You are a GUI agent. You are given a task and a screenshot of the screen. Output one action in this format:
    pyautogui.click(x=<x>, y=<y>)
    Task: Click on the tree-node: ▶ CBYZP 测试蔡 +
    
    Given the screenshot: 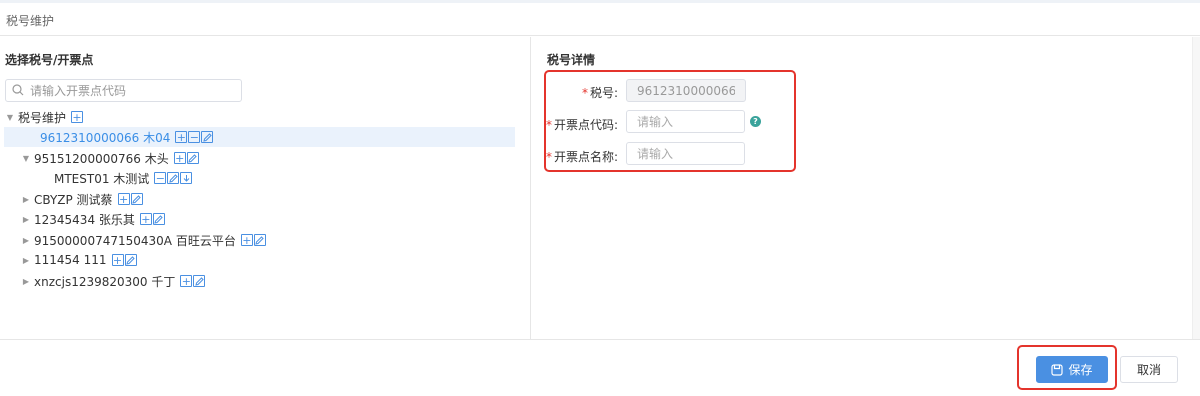 What is the action you would take?
    pyautogui.click(x=74, y=199)
    